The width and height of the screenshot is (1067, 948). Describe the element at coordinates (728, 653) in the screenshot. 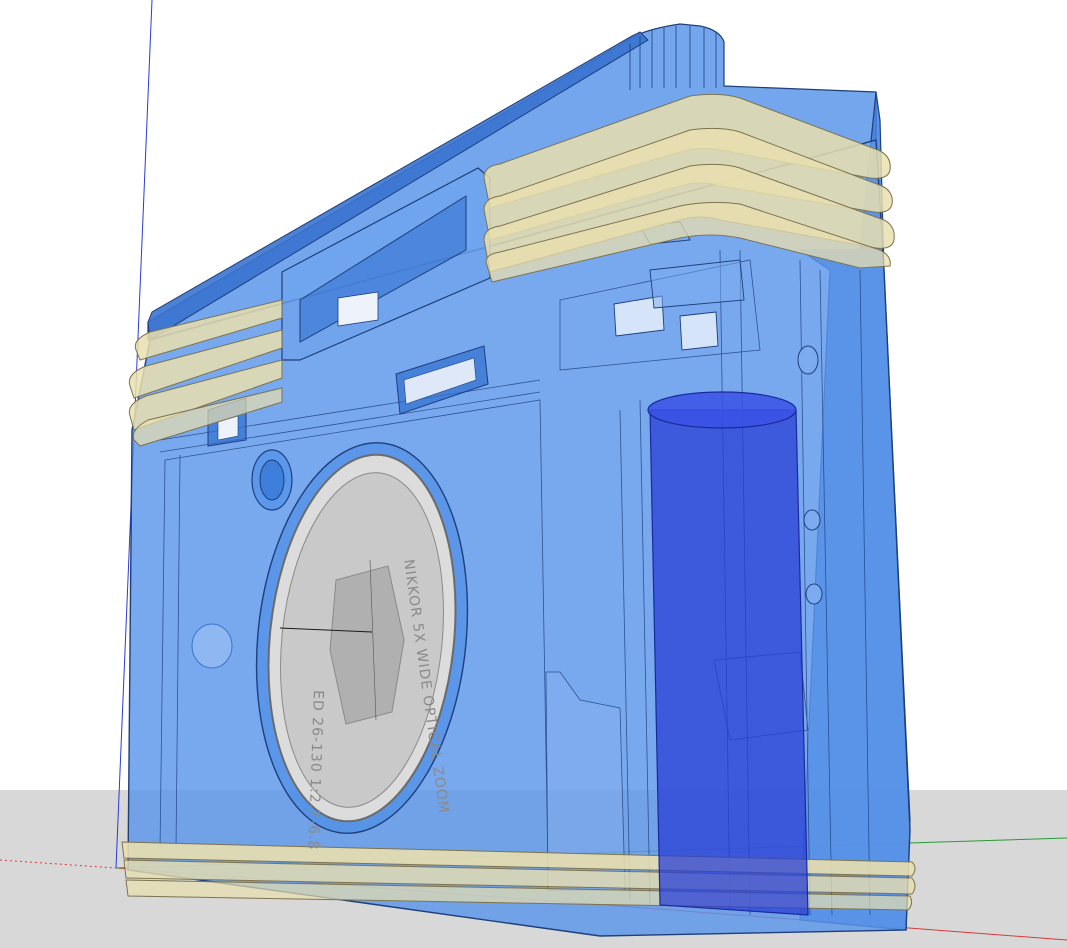

I see `battery-cylinder` at that location.